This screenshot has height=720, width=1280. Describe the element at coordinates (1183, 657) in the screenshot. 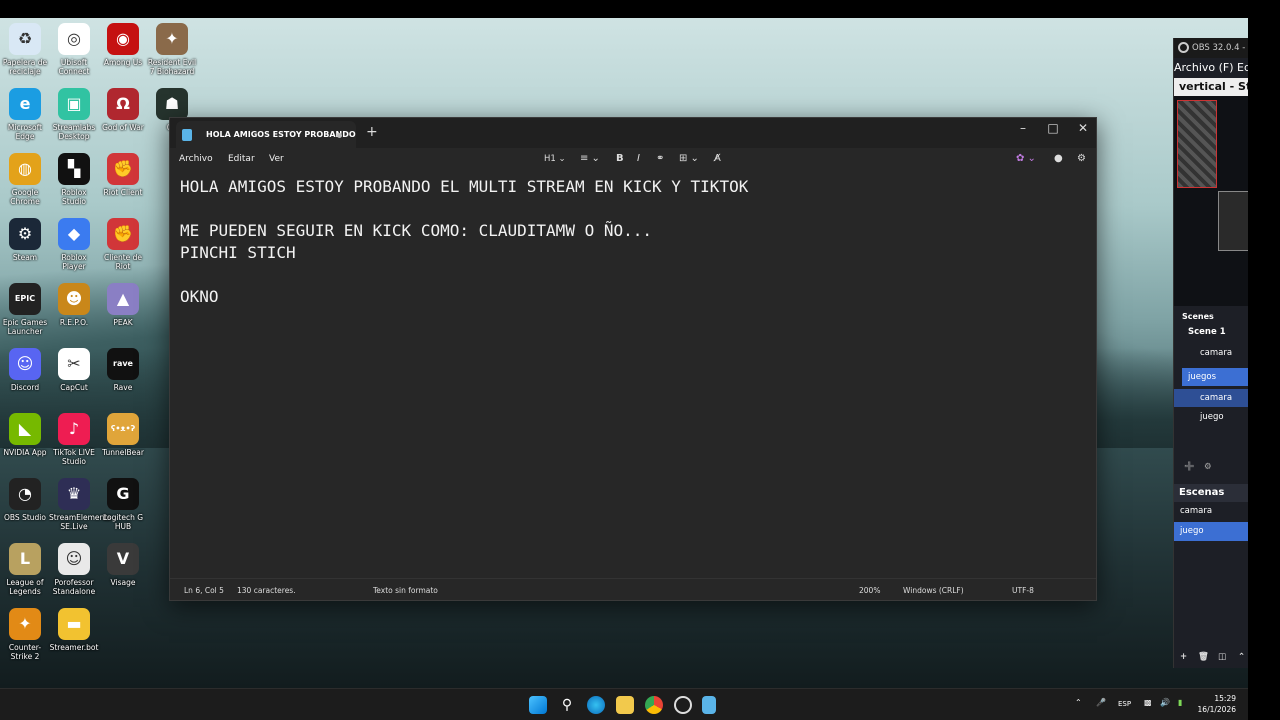

I see `obs-add-scene-icon: +` at that location.